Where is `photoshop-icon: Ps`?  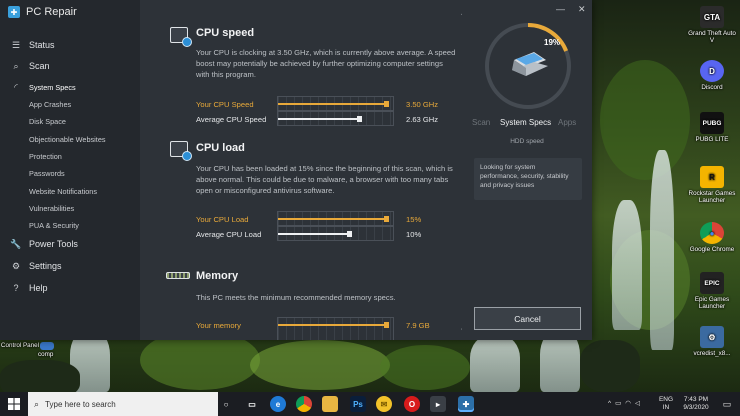
photoshop-icon: Ps is located at coordinates (358, 404).